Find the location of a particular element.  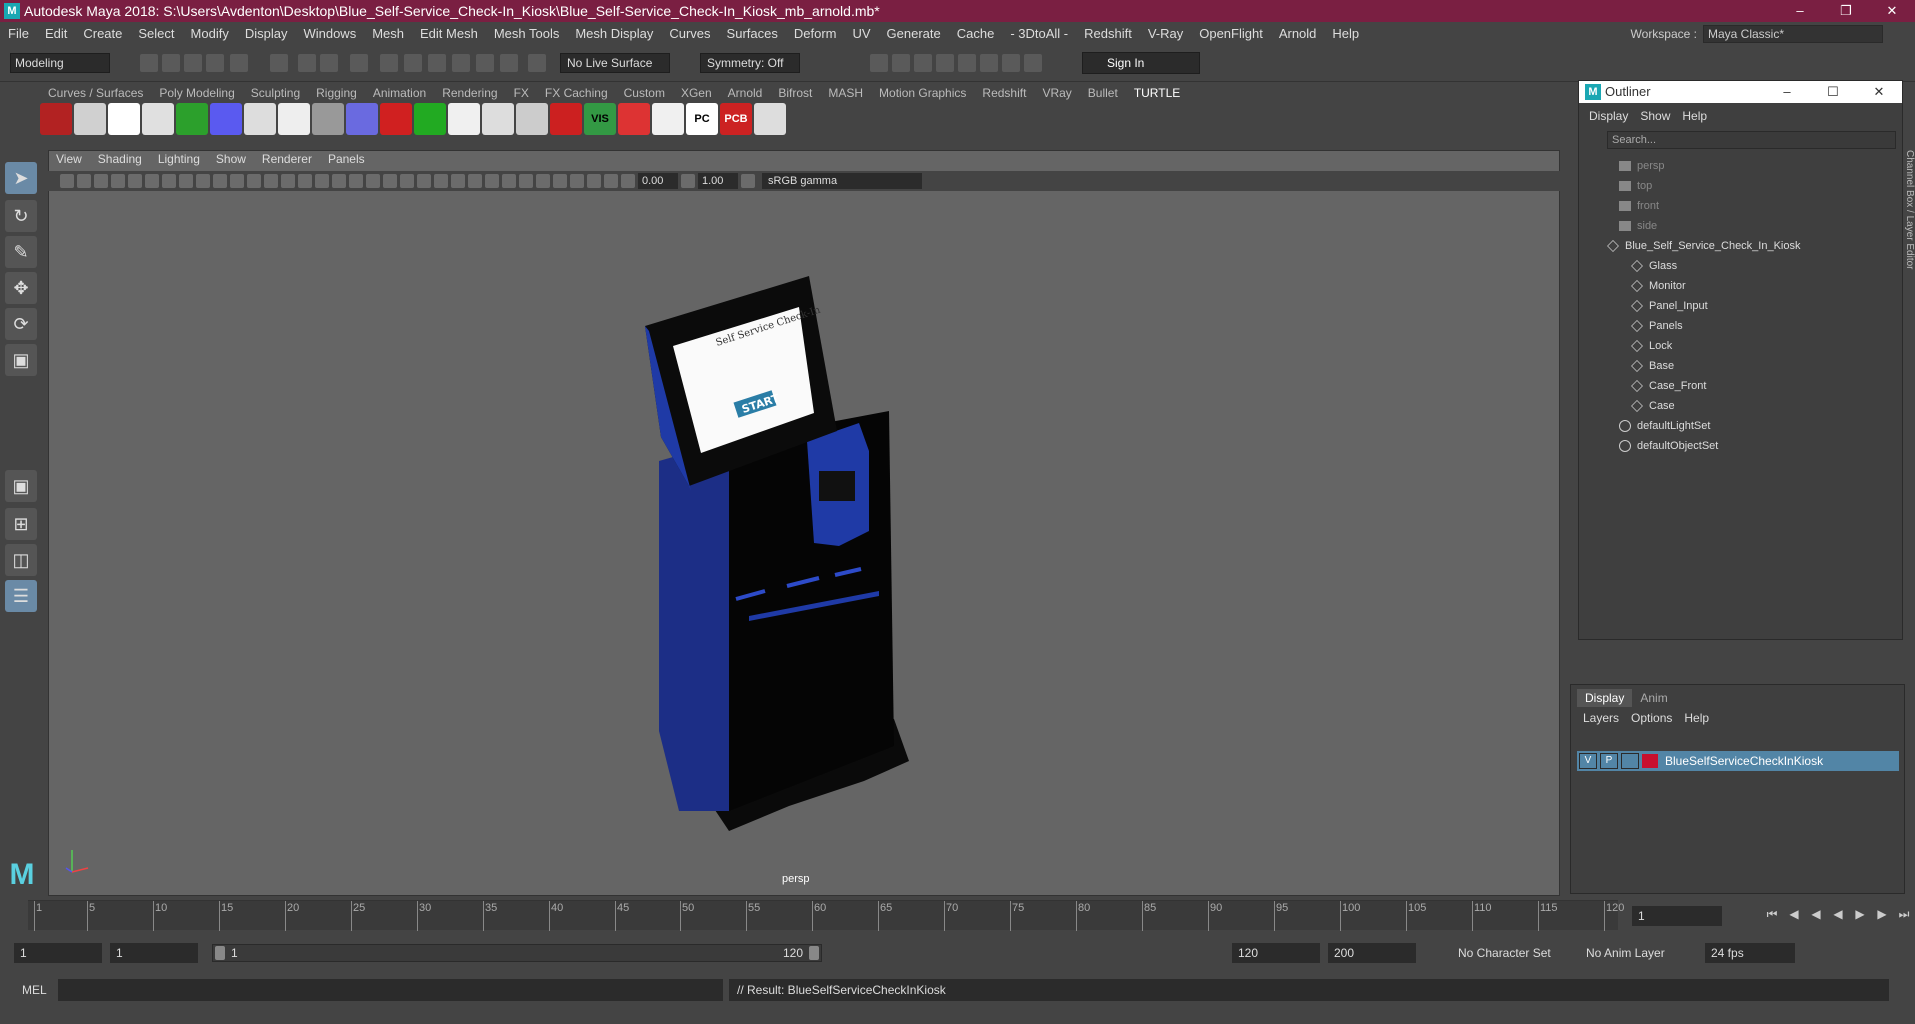

menu-item: Arnold is located at coordinates (1298, 33).